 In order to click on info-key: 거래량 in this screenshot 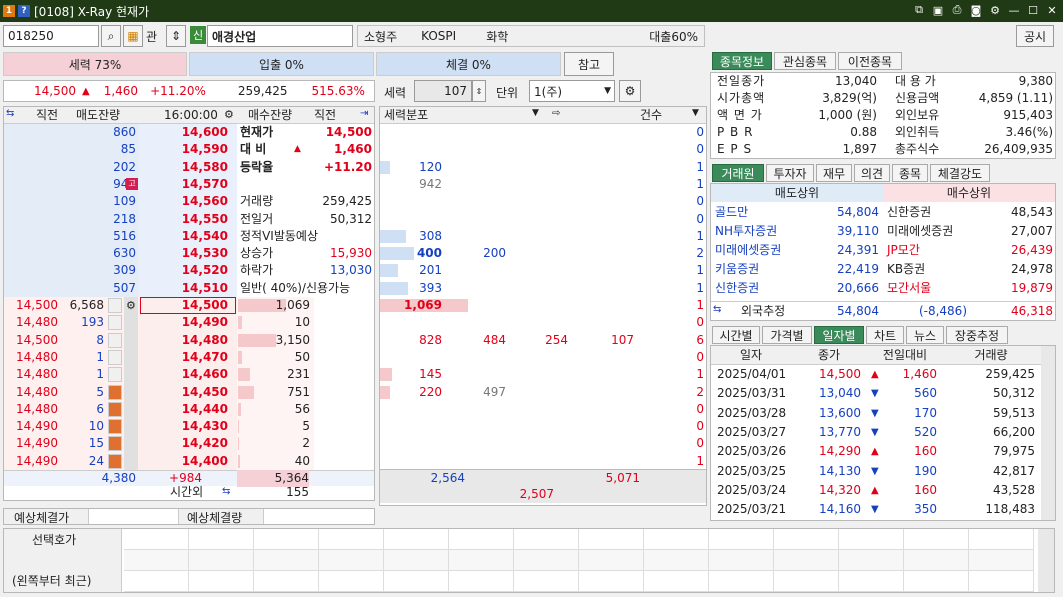, I will do `click(257, 201)`.